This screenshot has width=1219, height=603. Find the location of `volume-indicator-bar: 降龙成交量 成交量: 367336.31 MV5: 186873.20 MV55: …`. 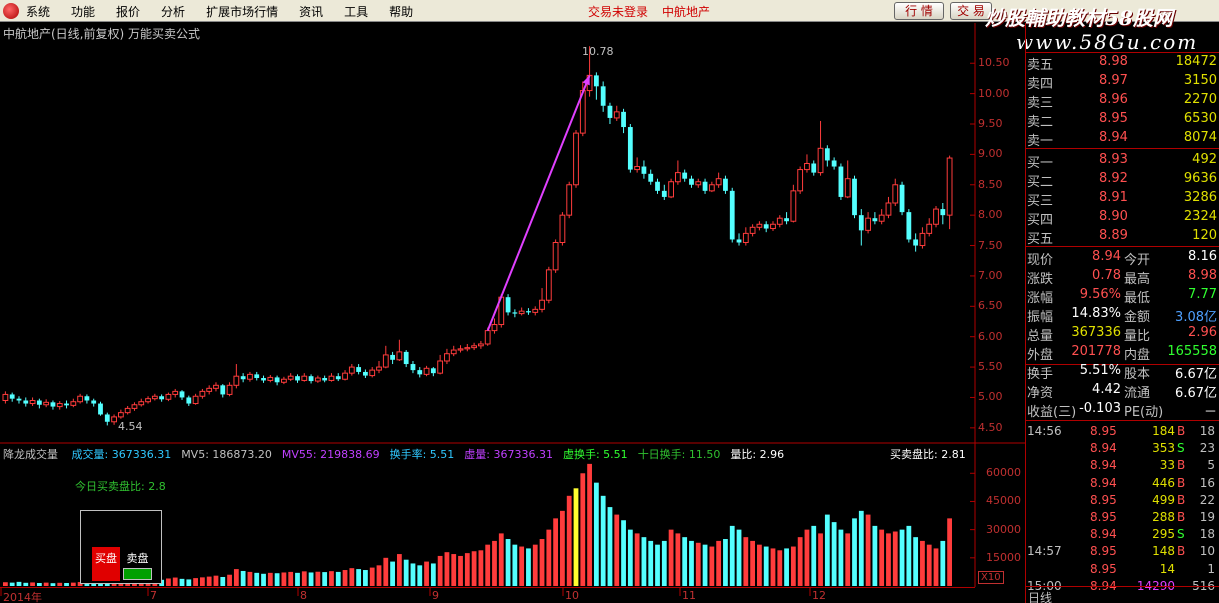

volume-indicator-bar: 降龙成交量 成交量: 367336.31 MV5: 186873.20 MV55: … is located at coordinates (403, 454).